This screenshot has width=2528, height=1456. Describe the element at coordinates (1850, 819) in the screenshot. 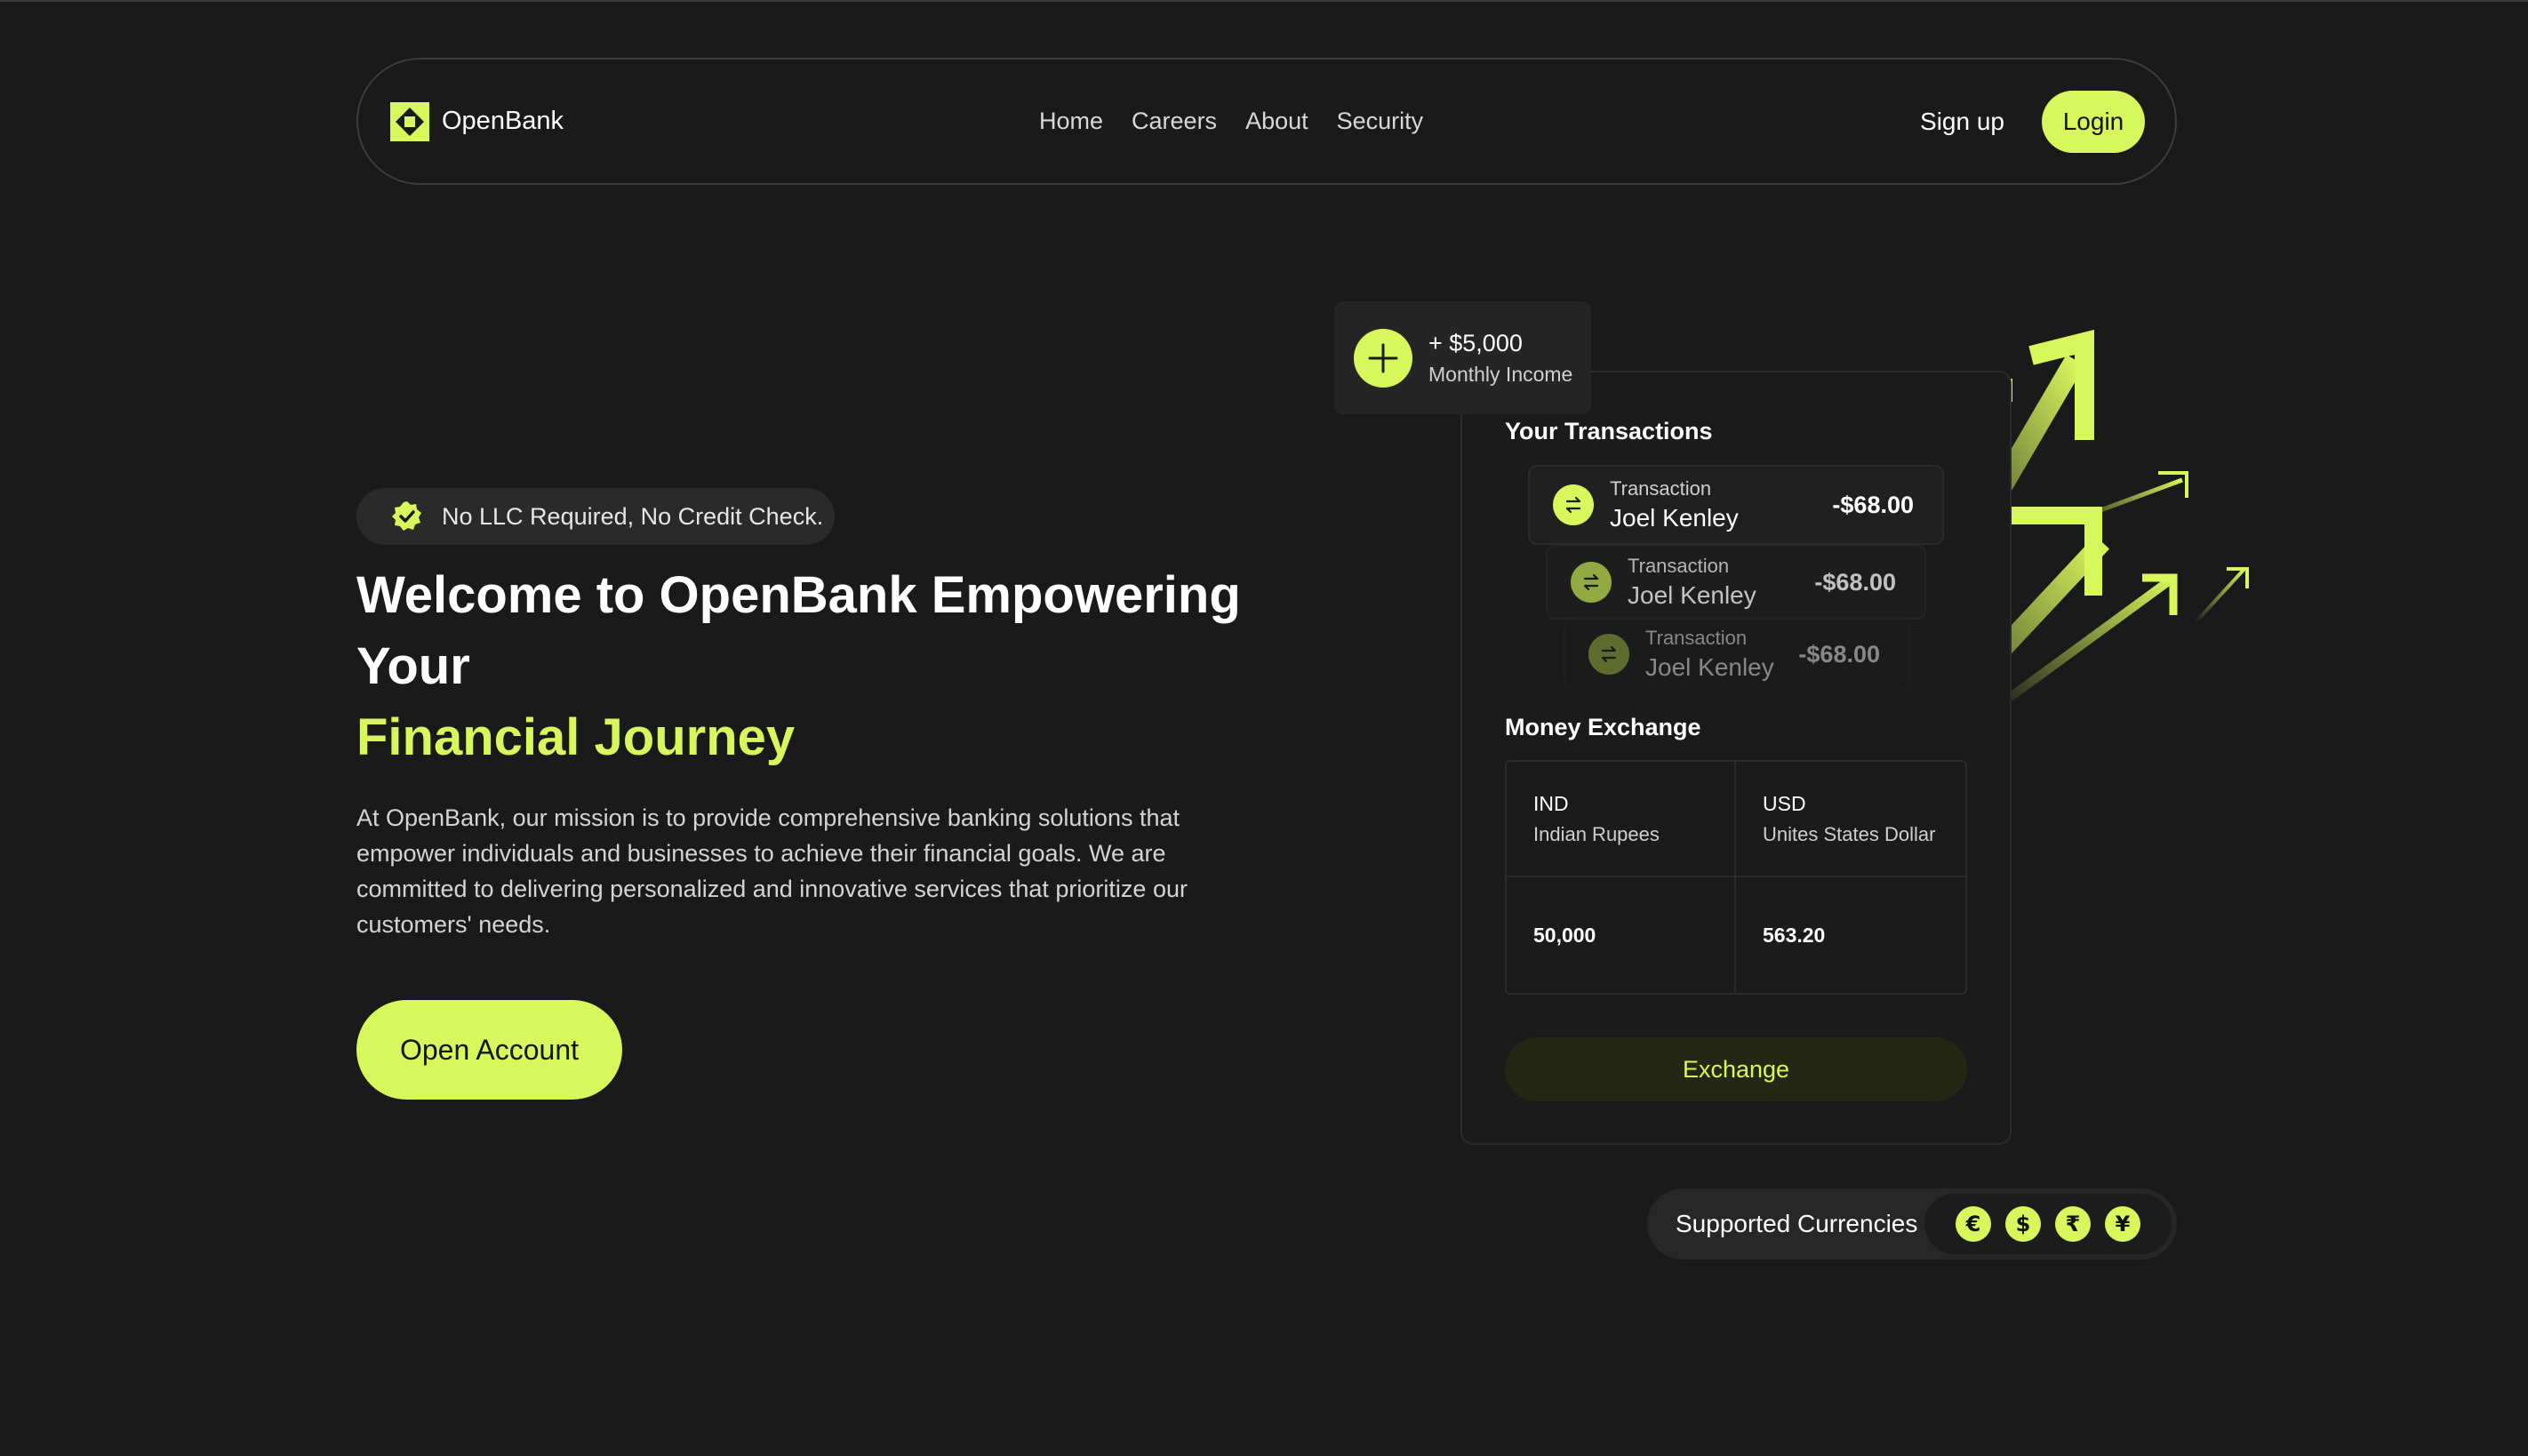

I see `to-currency: USD Unites States Dollar` at that location.